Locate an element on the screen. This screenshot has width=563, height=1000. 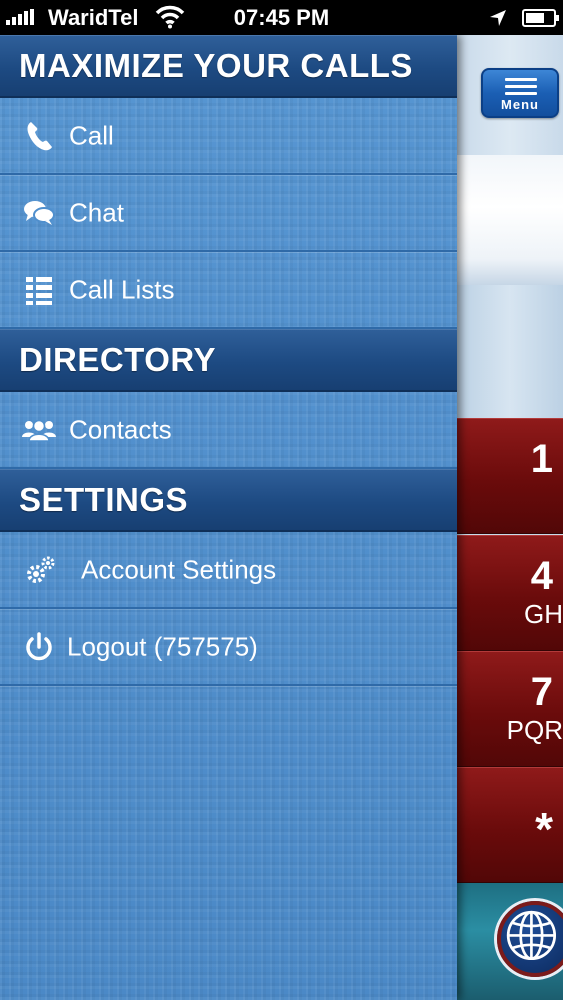
section-header-settings: SETTINGS is located at coordinates (228, 500).